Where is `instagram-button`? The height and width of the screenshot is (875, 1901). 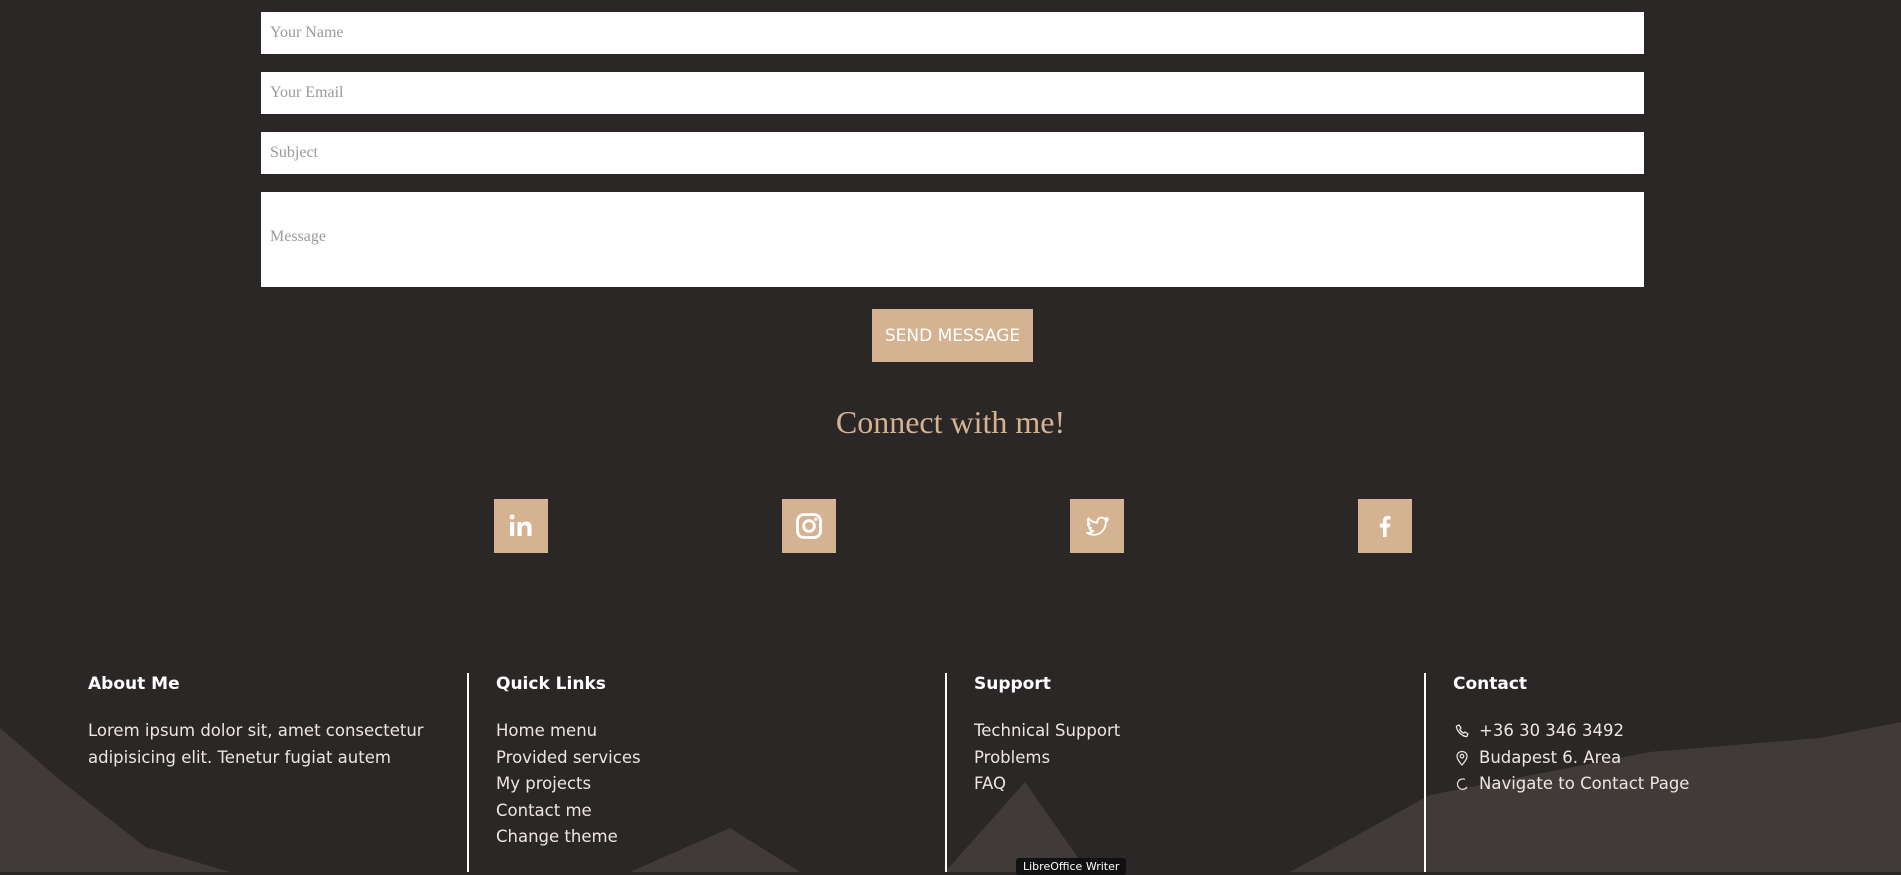 instagram-button is located at coordinates (809, 526).